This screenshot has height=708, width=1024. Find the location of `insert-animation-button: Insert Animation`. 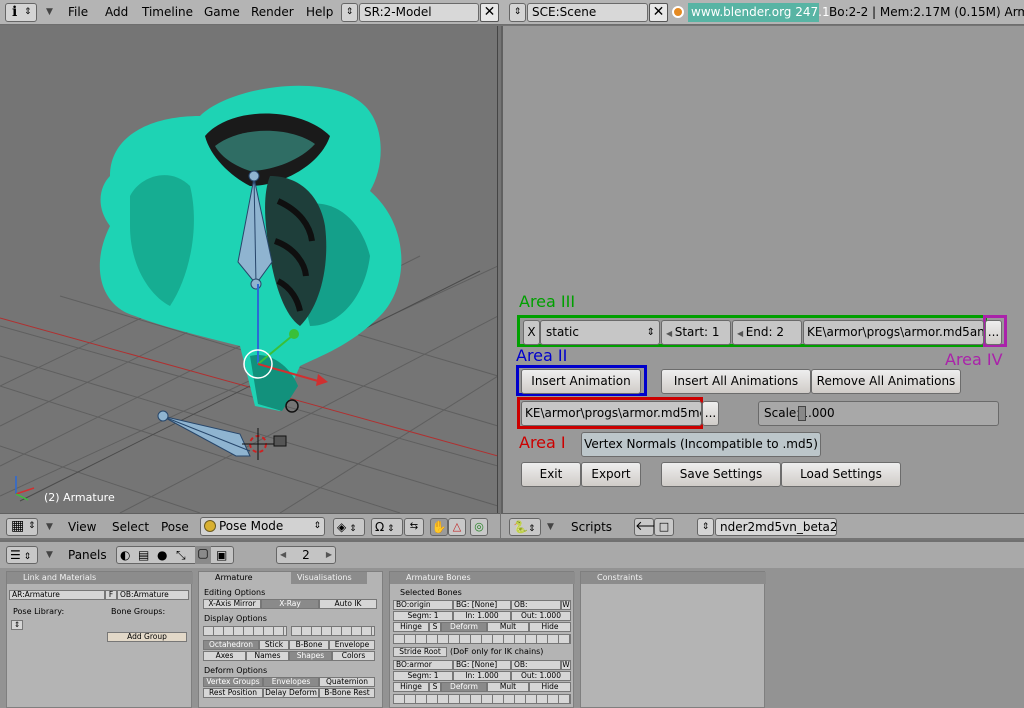

insert-animation-button: Insert Animation is located at coordinates (581, 381).